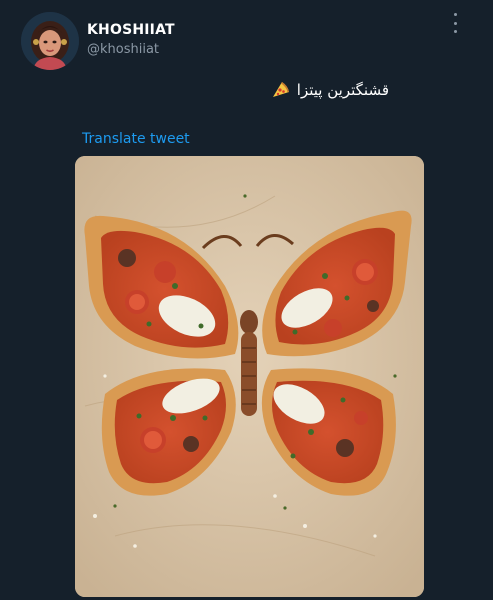 This screenshot has width=493, height=600. What do you see at coordinates (136, 139) in the screenshot?
I see `translate-tweet-link: Translate tweet` at bounding box center [136, 139].